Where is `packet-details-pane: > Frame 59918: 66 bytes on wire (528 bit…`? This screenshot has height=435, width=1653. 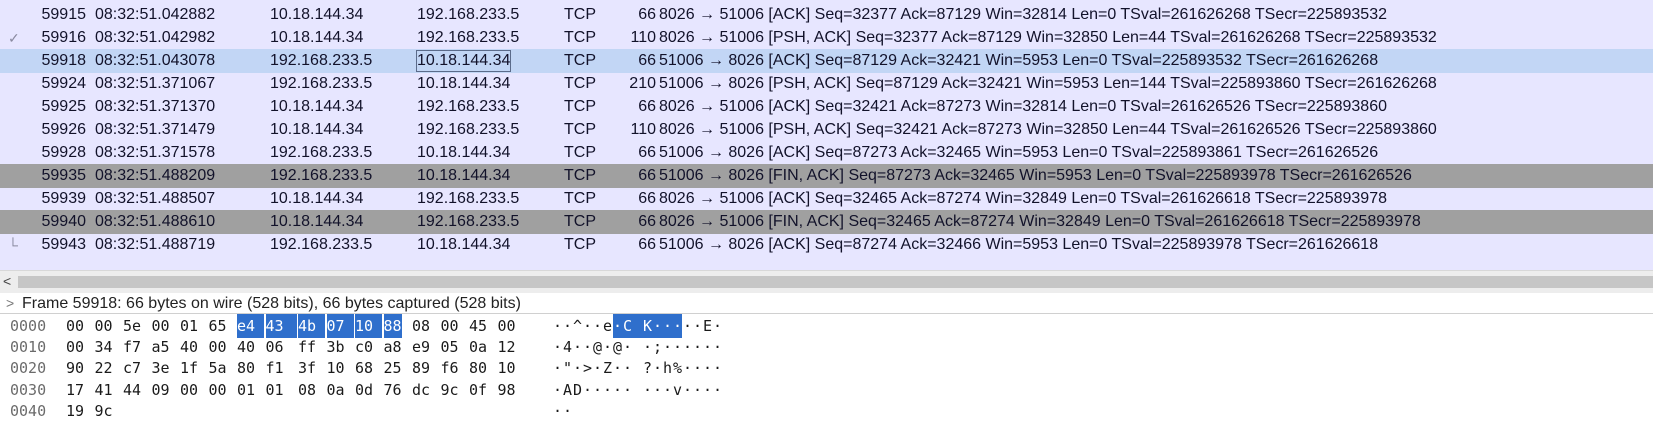
packet-details-pane: > Frame 59918: 66 bytes on wire (528 bit… is located at coordinates (826, 303).